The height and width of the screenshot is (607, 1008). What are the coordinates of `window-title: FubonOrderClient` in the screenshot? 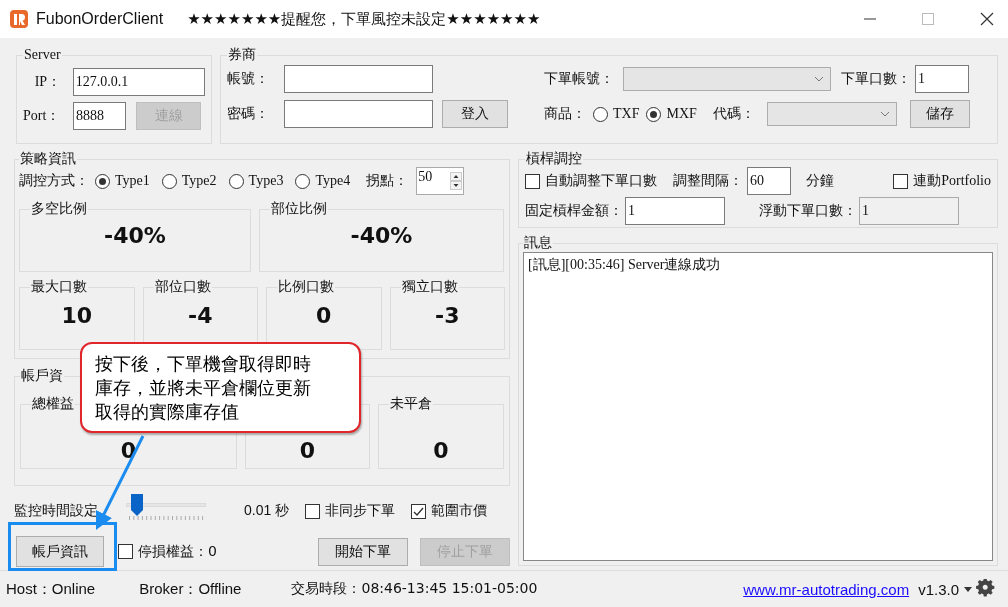 It's located at (100, 19).